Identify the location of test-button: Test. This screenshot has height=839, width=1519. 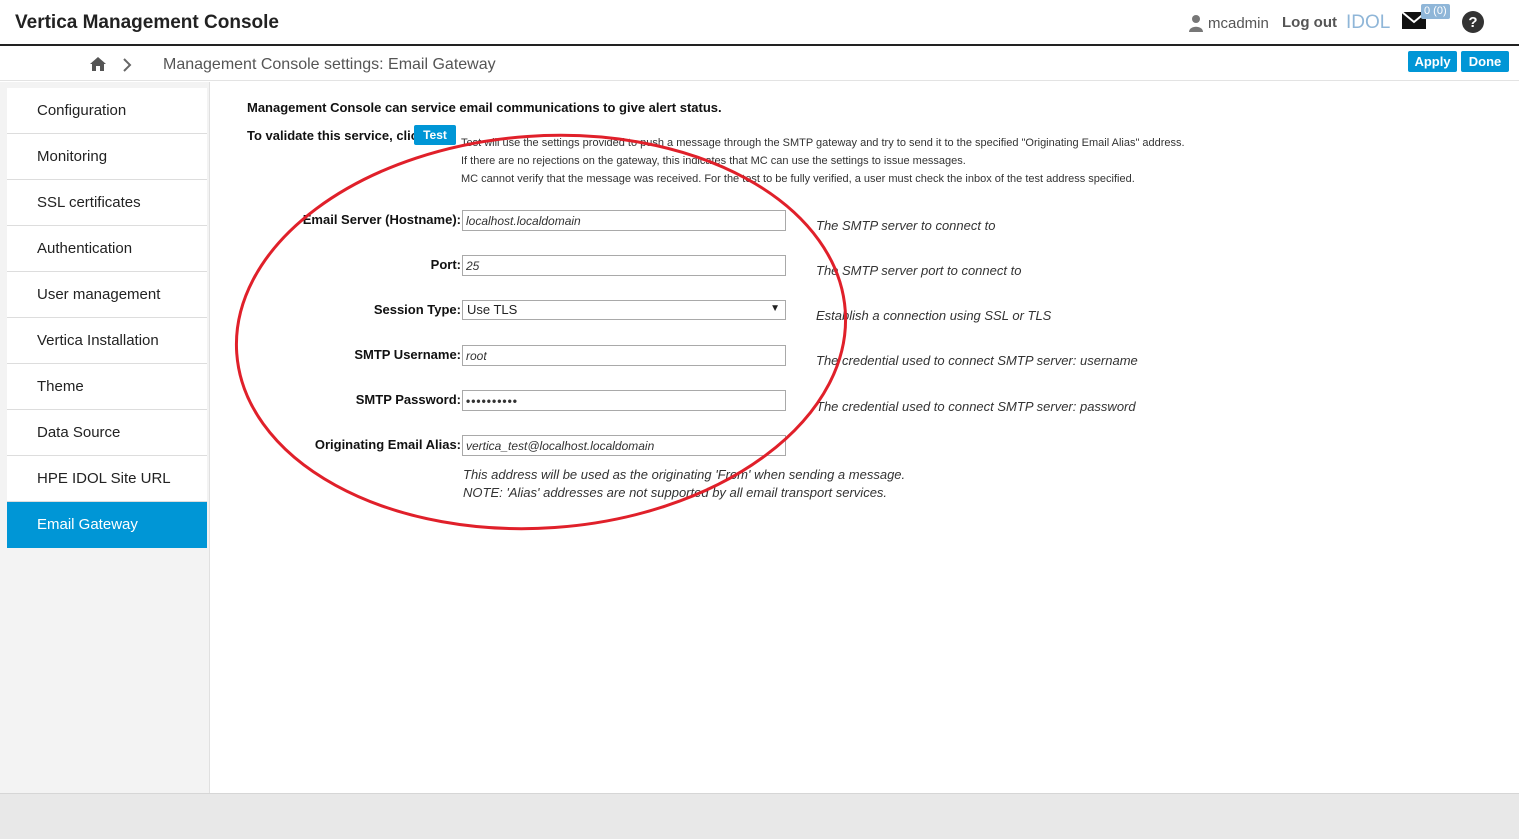
(435, 135).